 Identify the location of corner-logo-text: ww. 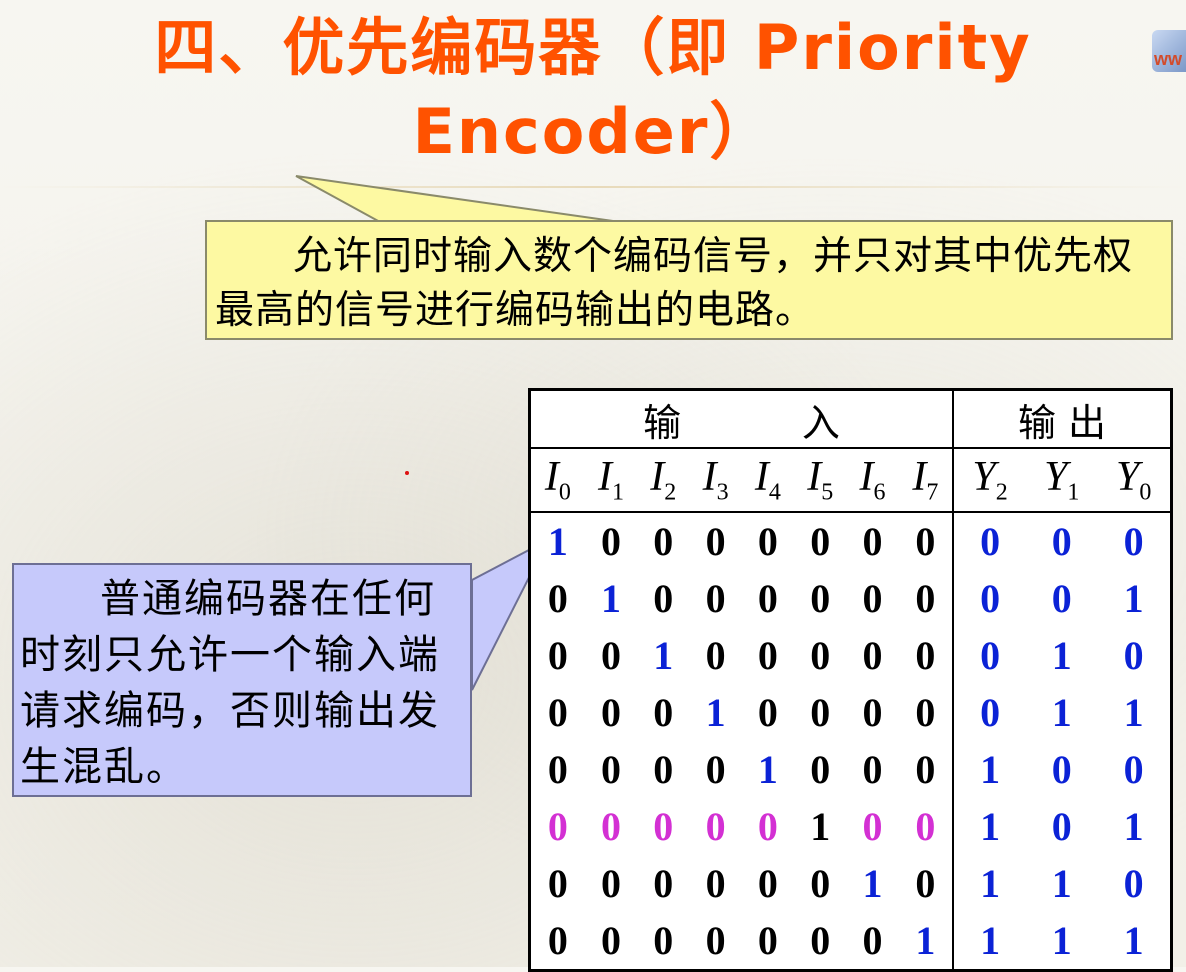
(1168, 59).